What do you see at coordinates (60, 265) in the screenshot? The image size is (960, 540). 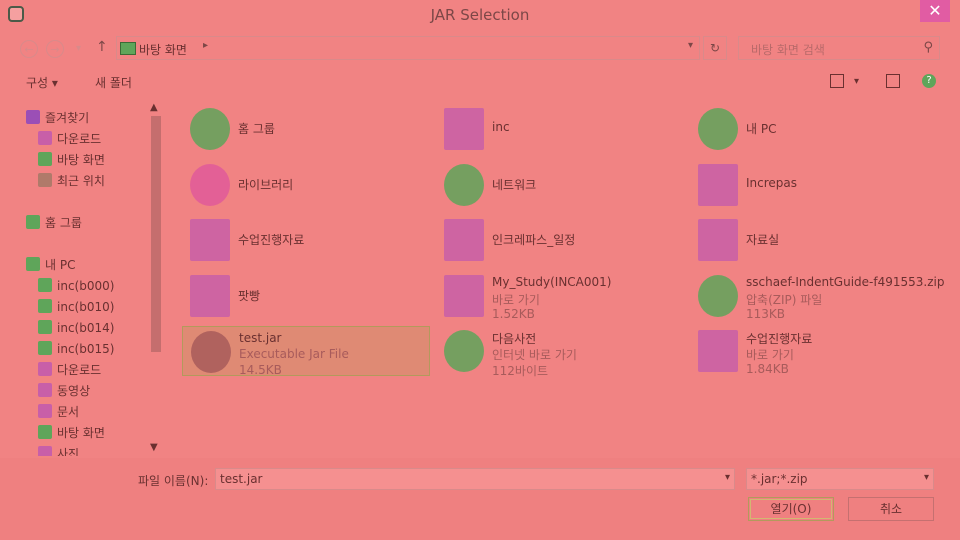 I see `sidebar-item-label: 내 PC` at bounding box center [60, 265].